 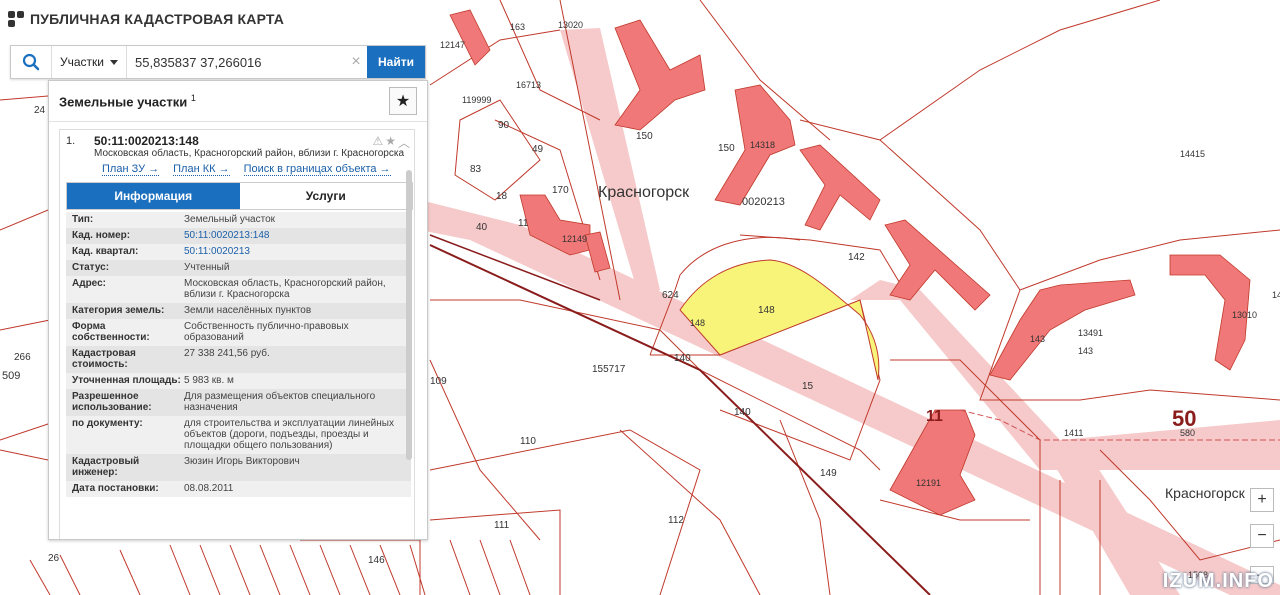 I want to click on panel-title-text: Земельные участки, so click(x=123, y=102).